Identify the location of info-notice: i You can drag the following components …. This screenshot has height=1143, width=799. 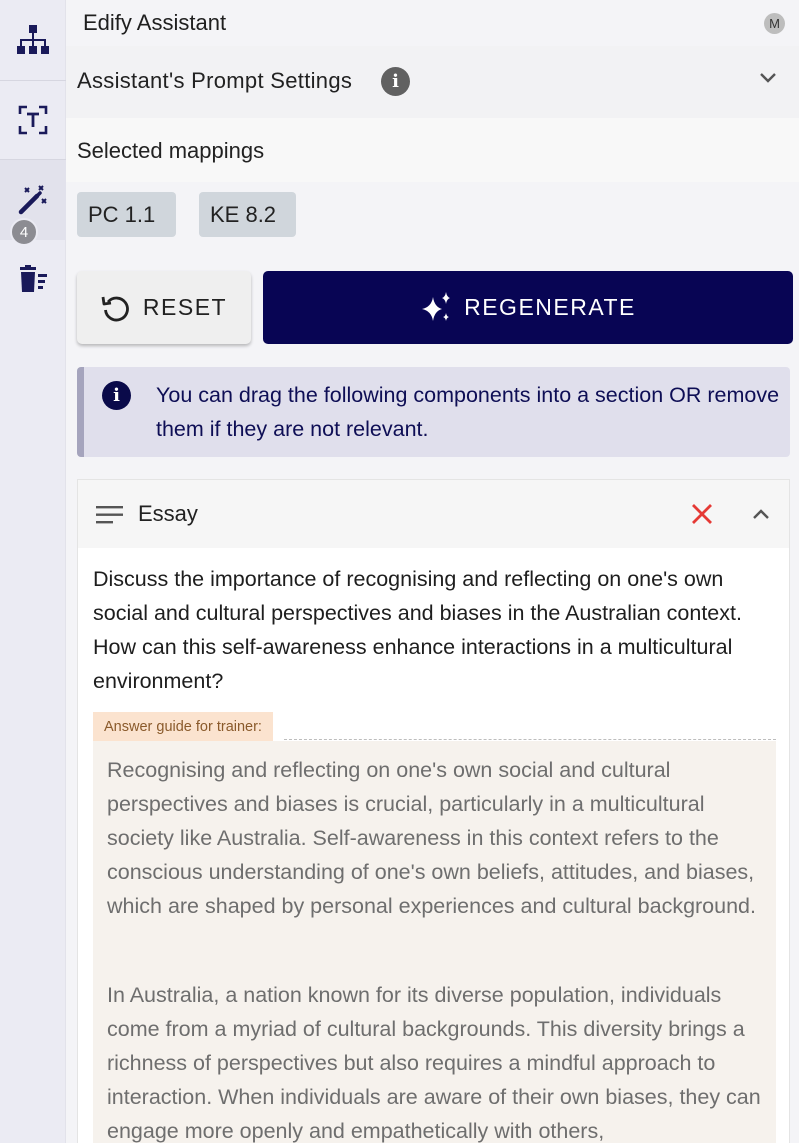
(433, 412).